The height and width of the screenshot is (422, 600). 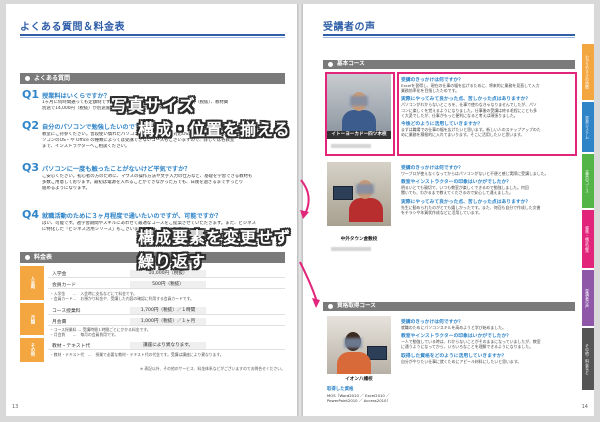 What do you see at coordinates (487, 114) in the screenshot?
I see `highlight-text-box` at bounding box center [487, 114].